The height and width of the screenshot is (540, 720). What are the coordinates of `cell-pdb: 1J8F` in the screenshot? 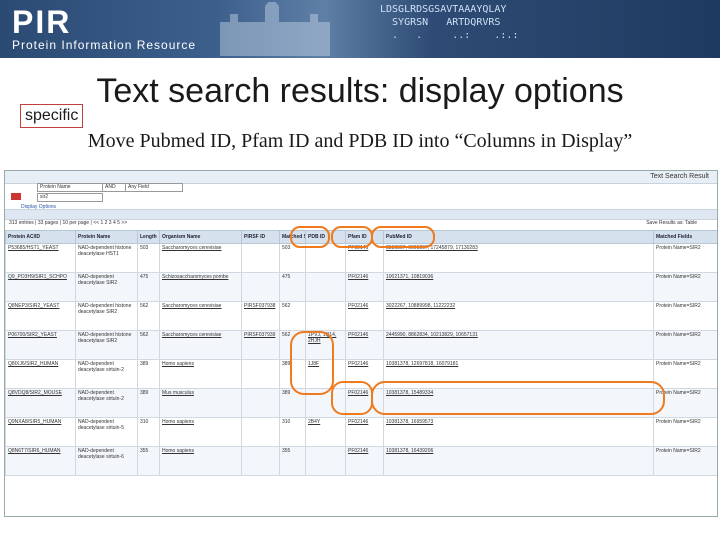 It's located at (325, 374).